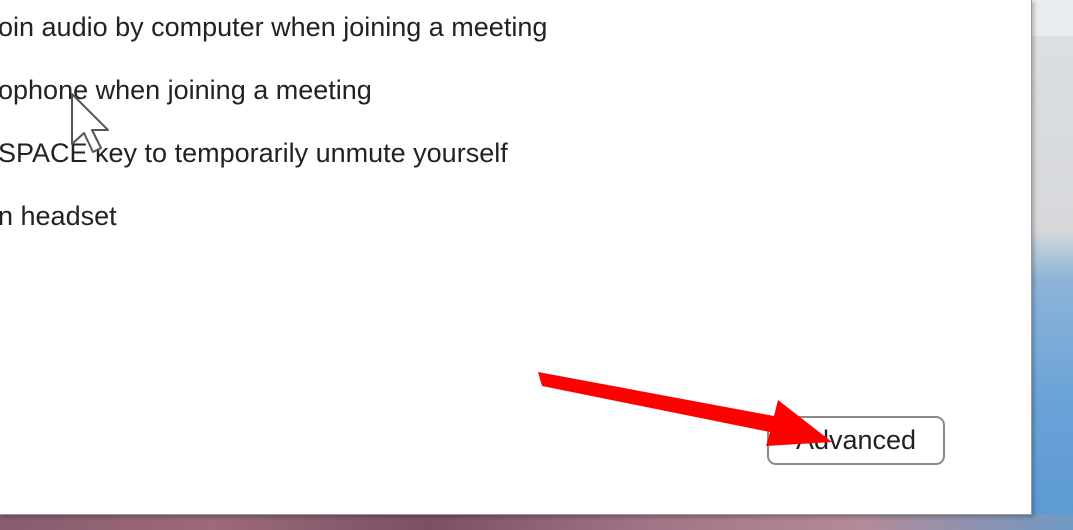  What do you see at coordinates (1052, 265) in the screenshot?
I see `desktop-background-right` at bounding box center [1052, 265].